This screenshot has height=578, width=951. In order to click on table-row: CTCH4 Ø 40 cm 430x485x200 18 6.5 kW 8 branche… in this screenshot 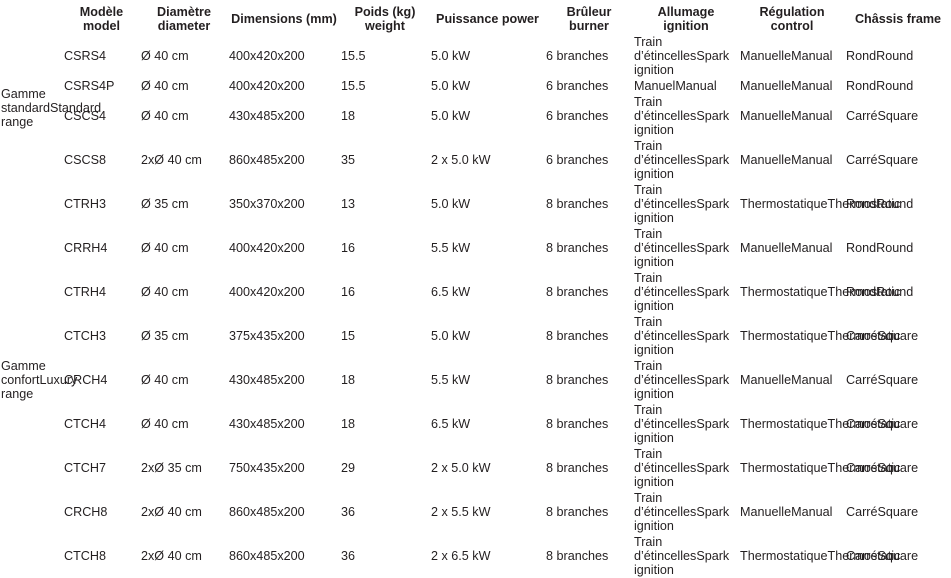, I will do `click(475, 424)`.